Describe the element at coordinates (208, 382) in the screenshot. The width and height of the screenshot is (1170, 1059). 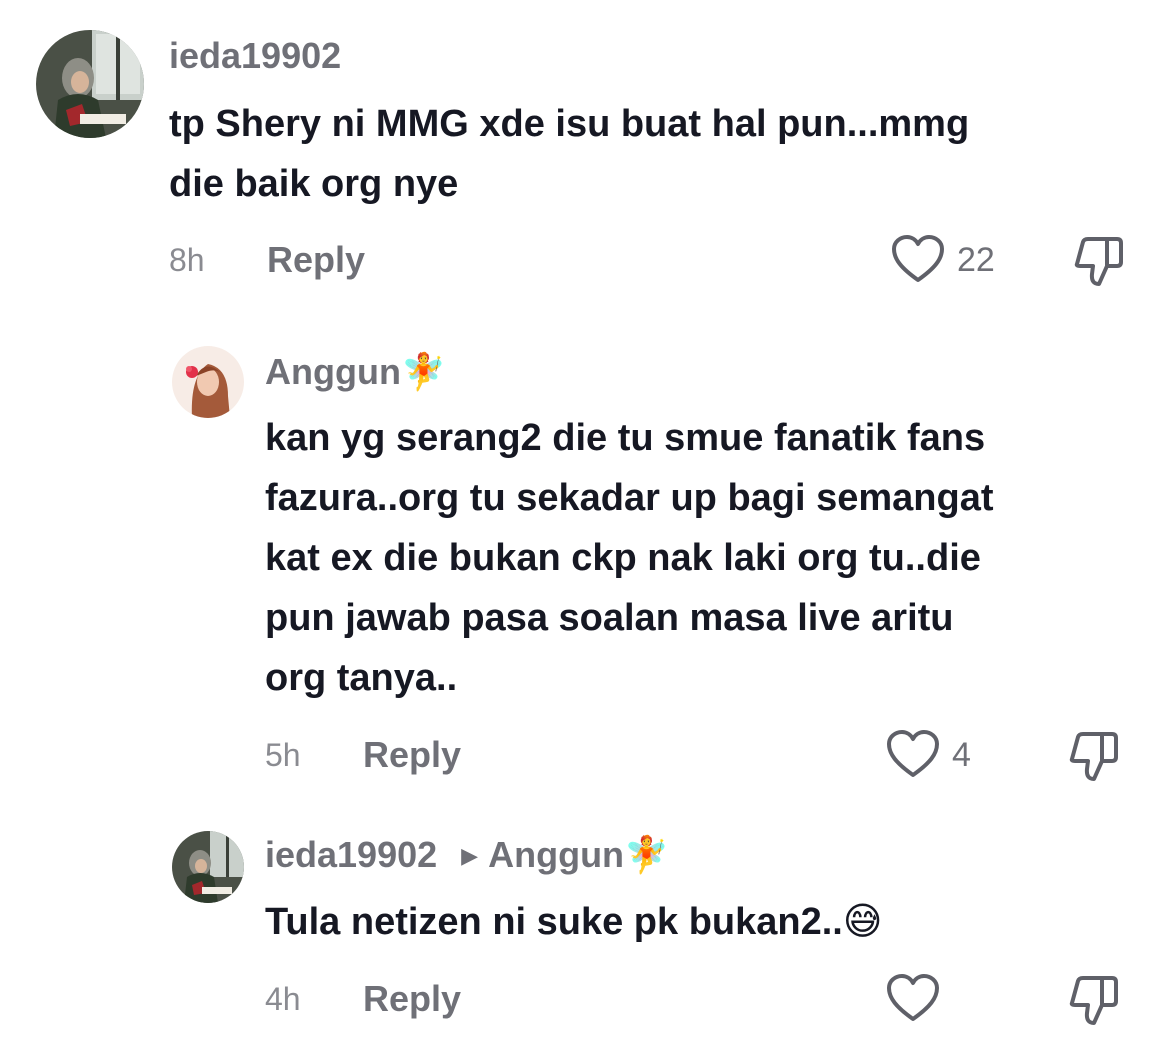
I see `avatar-anggun` at that location.